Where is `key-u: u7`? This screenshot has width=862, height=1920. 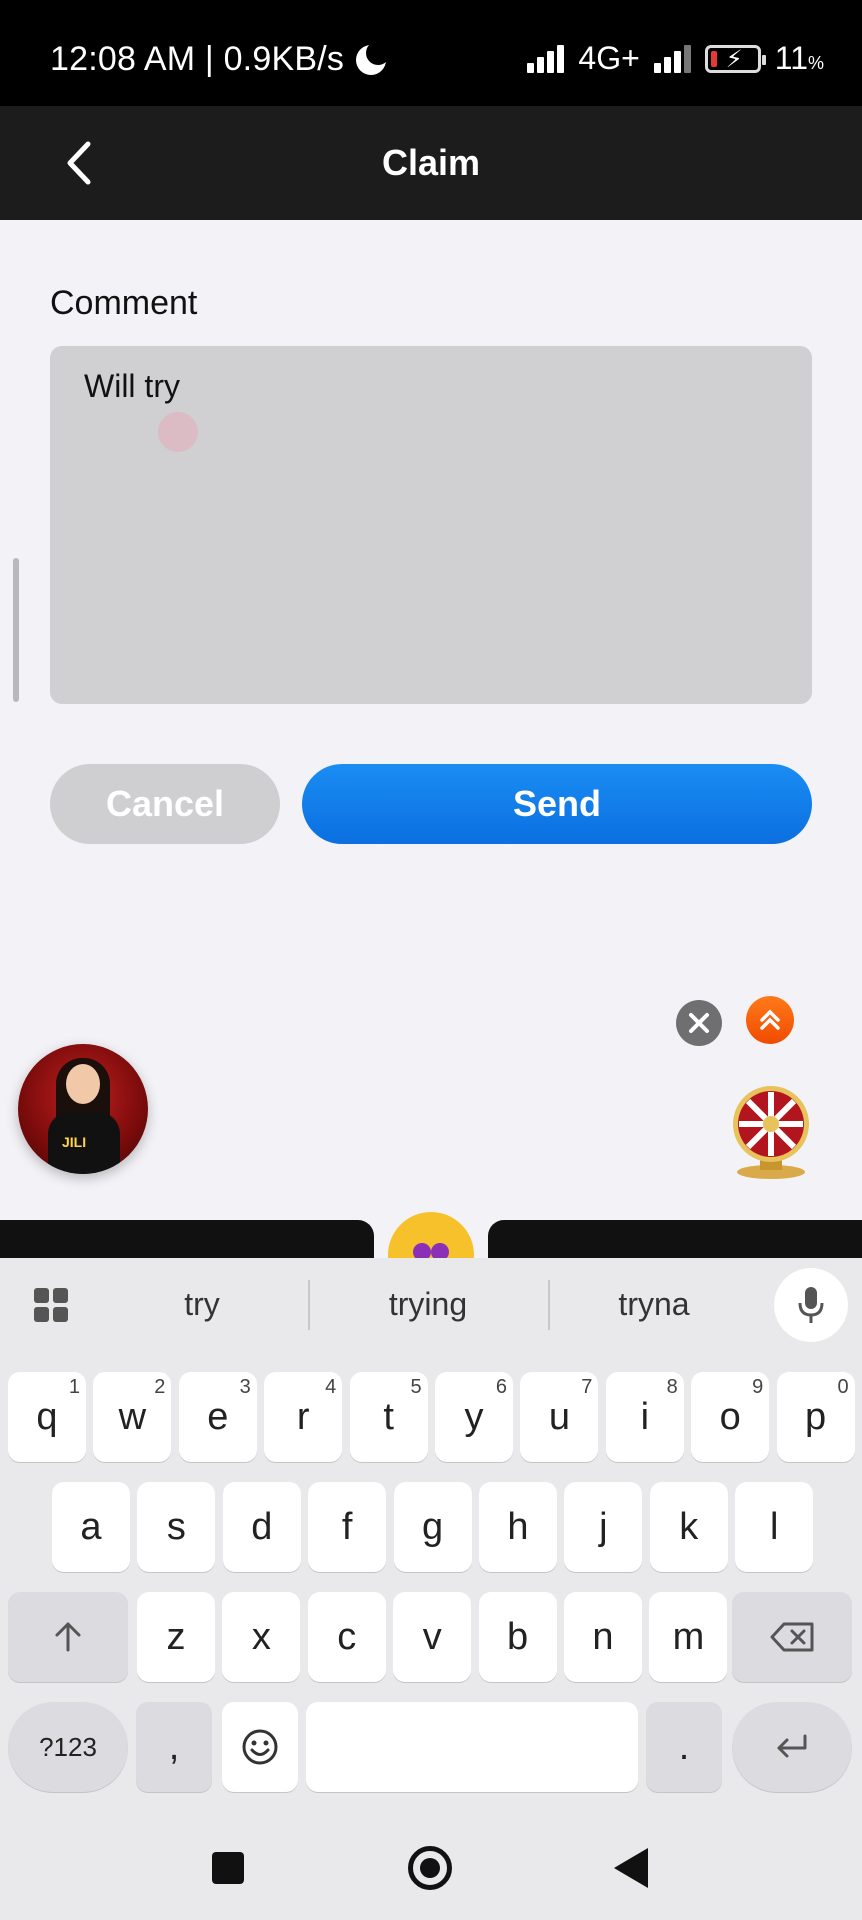 key-u: u7 is located at coordinates (559, 1417).